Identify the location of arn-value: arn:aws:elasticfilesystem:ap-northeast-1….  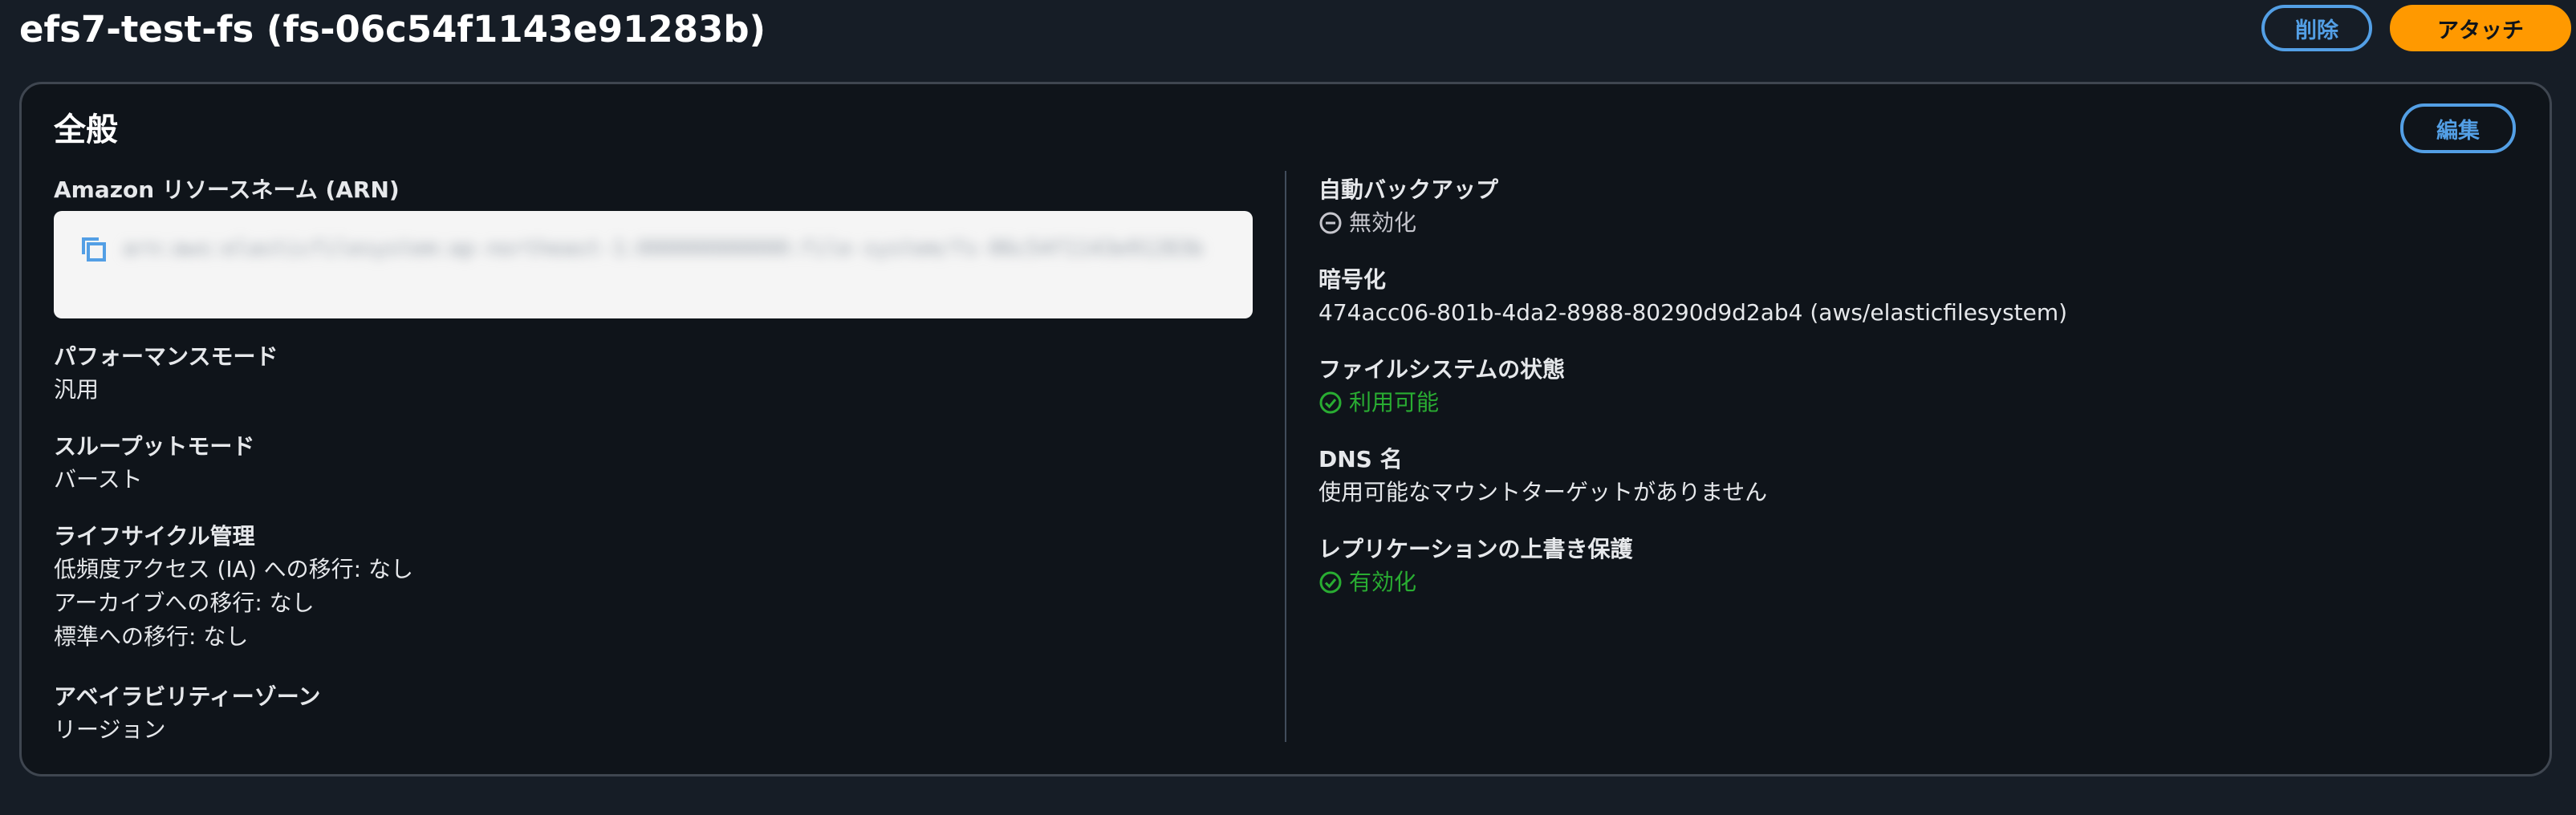
(663, 249).